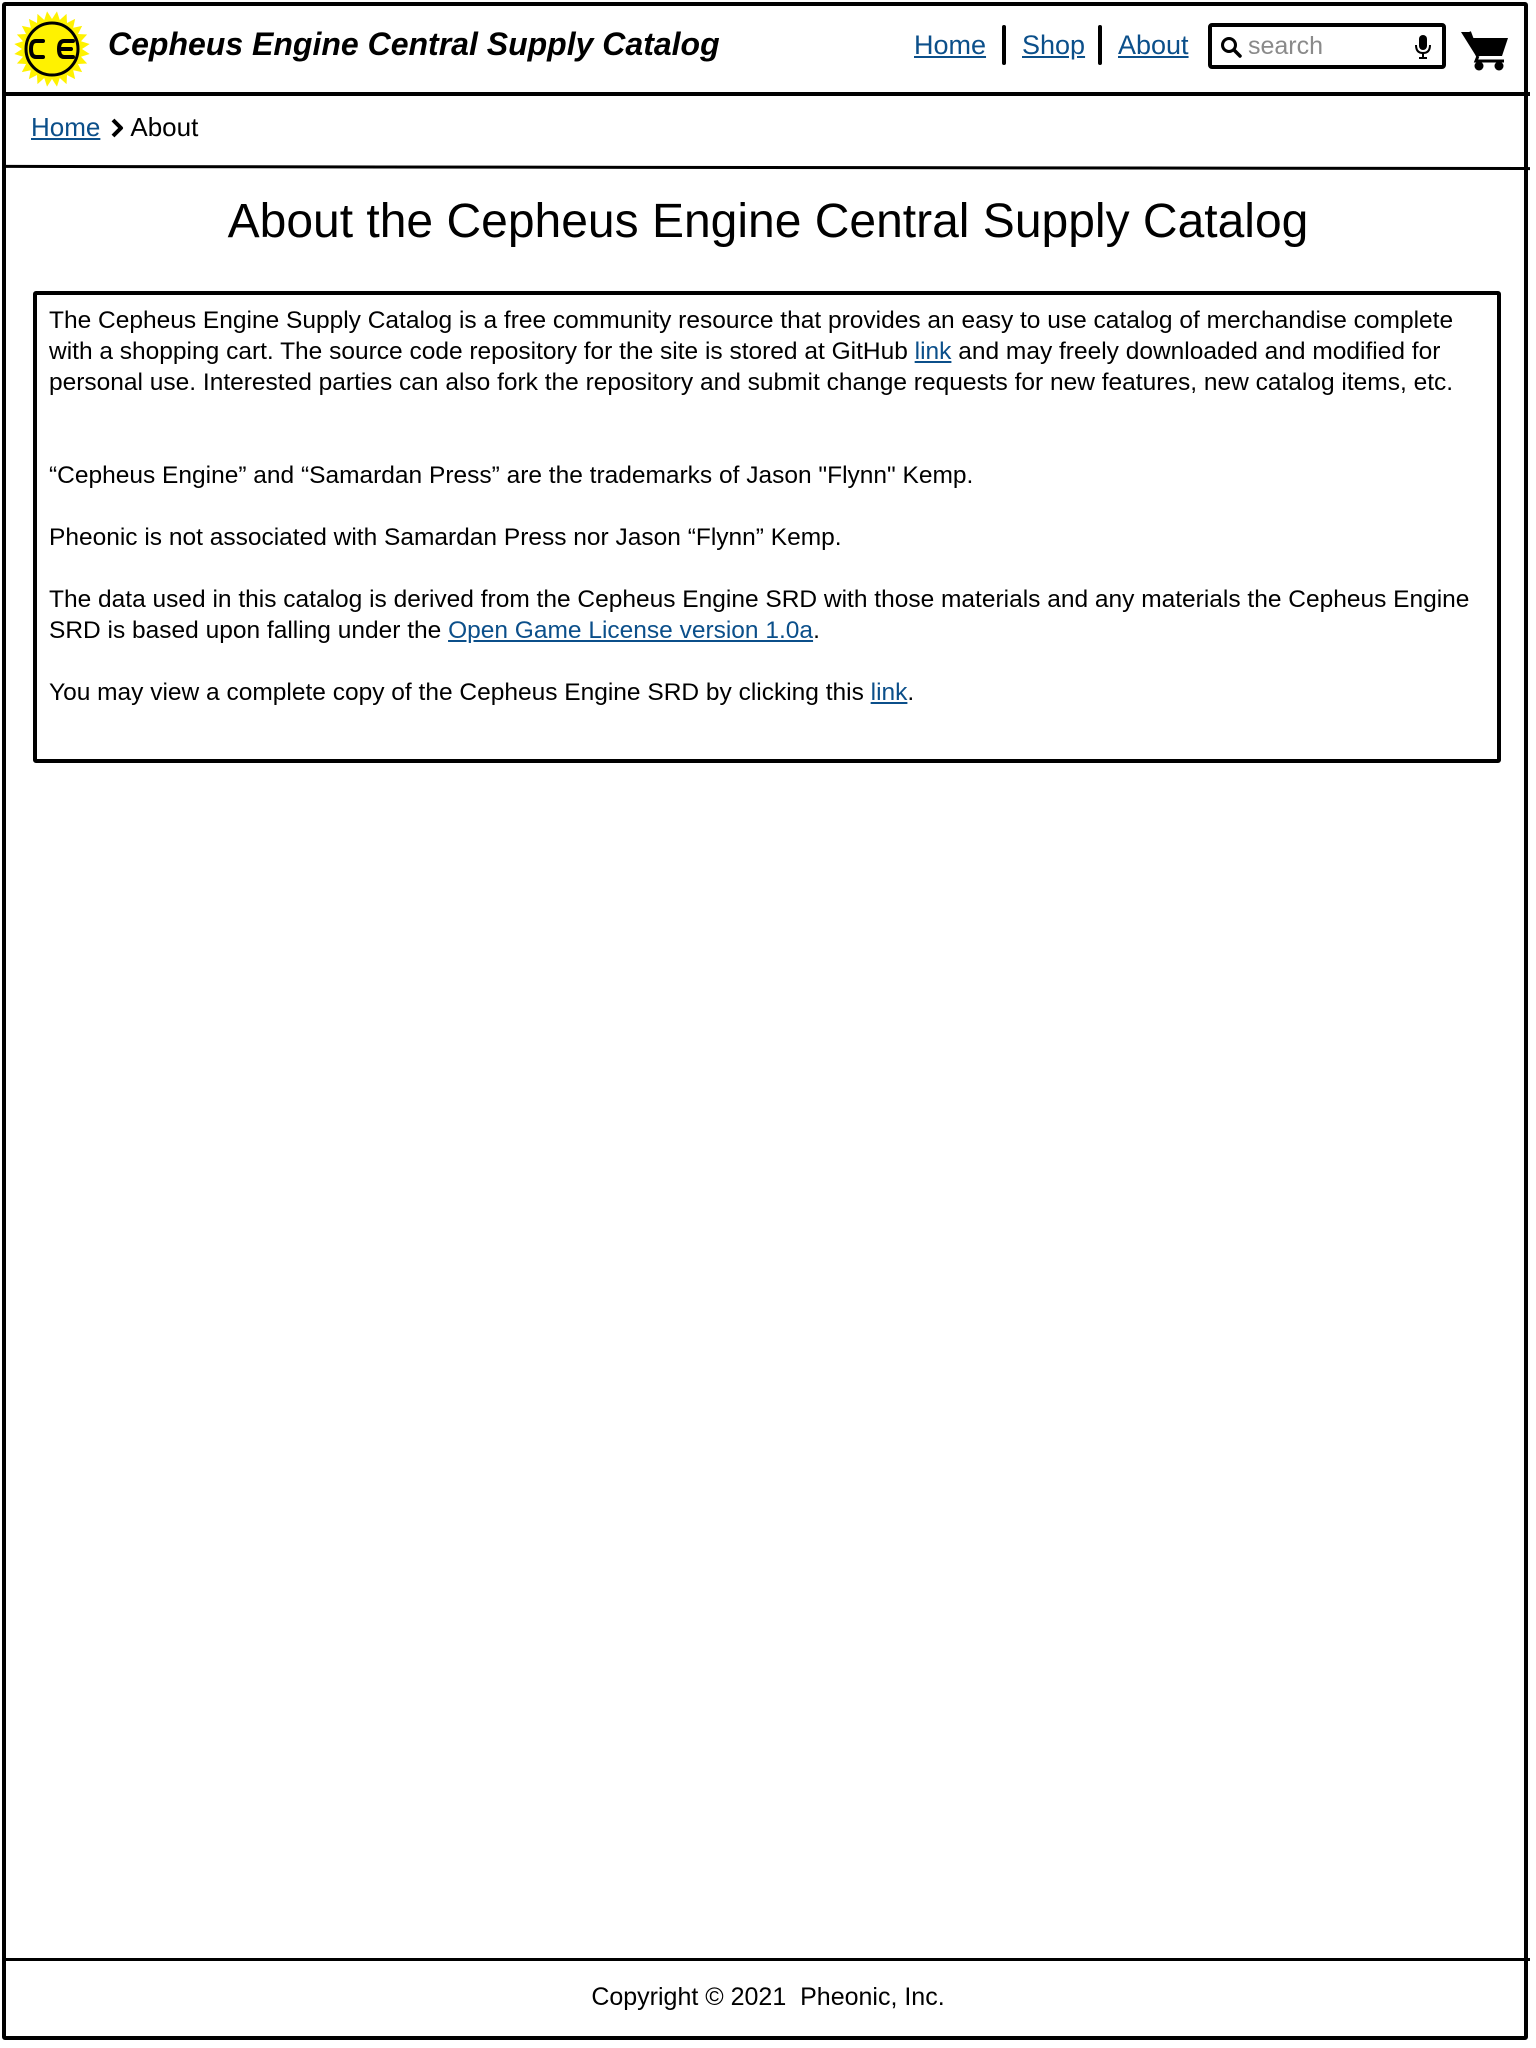 The width and height of the screenshot is (1536, 2048). Describe the element at coordinates (1153, 45) in the screenshot. I see `nav-about-link: About` at that location.